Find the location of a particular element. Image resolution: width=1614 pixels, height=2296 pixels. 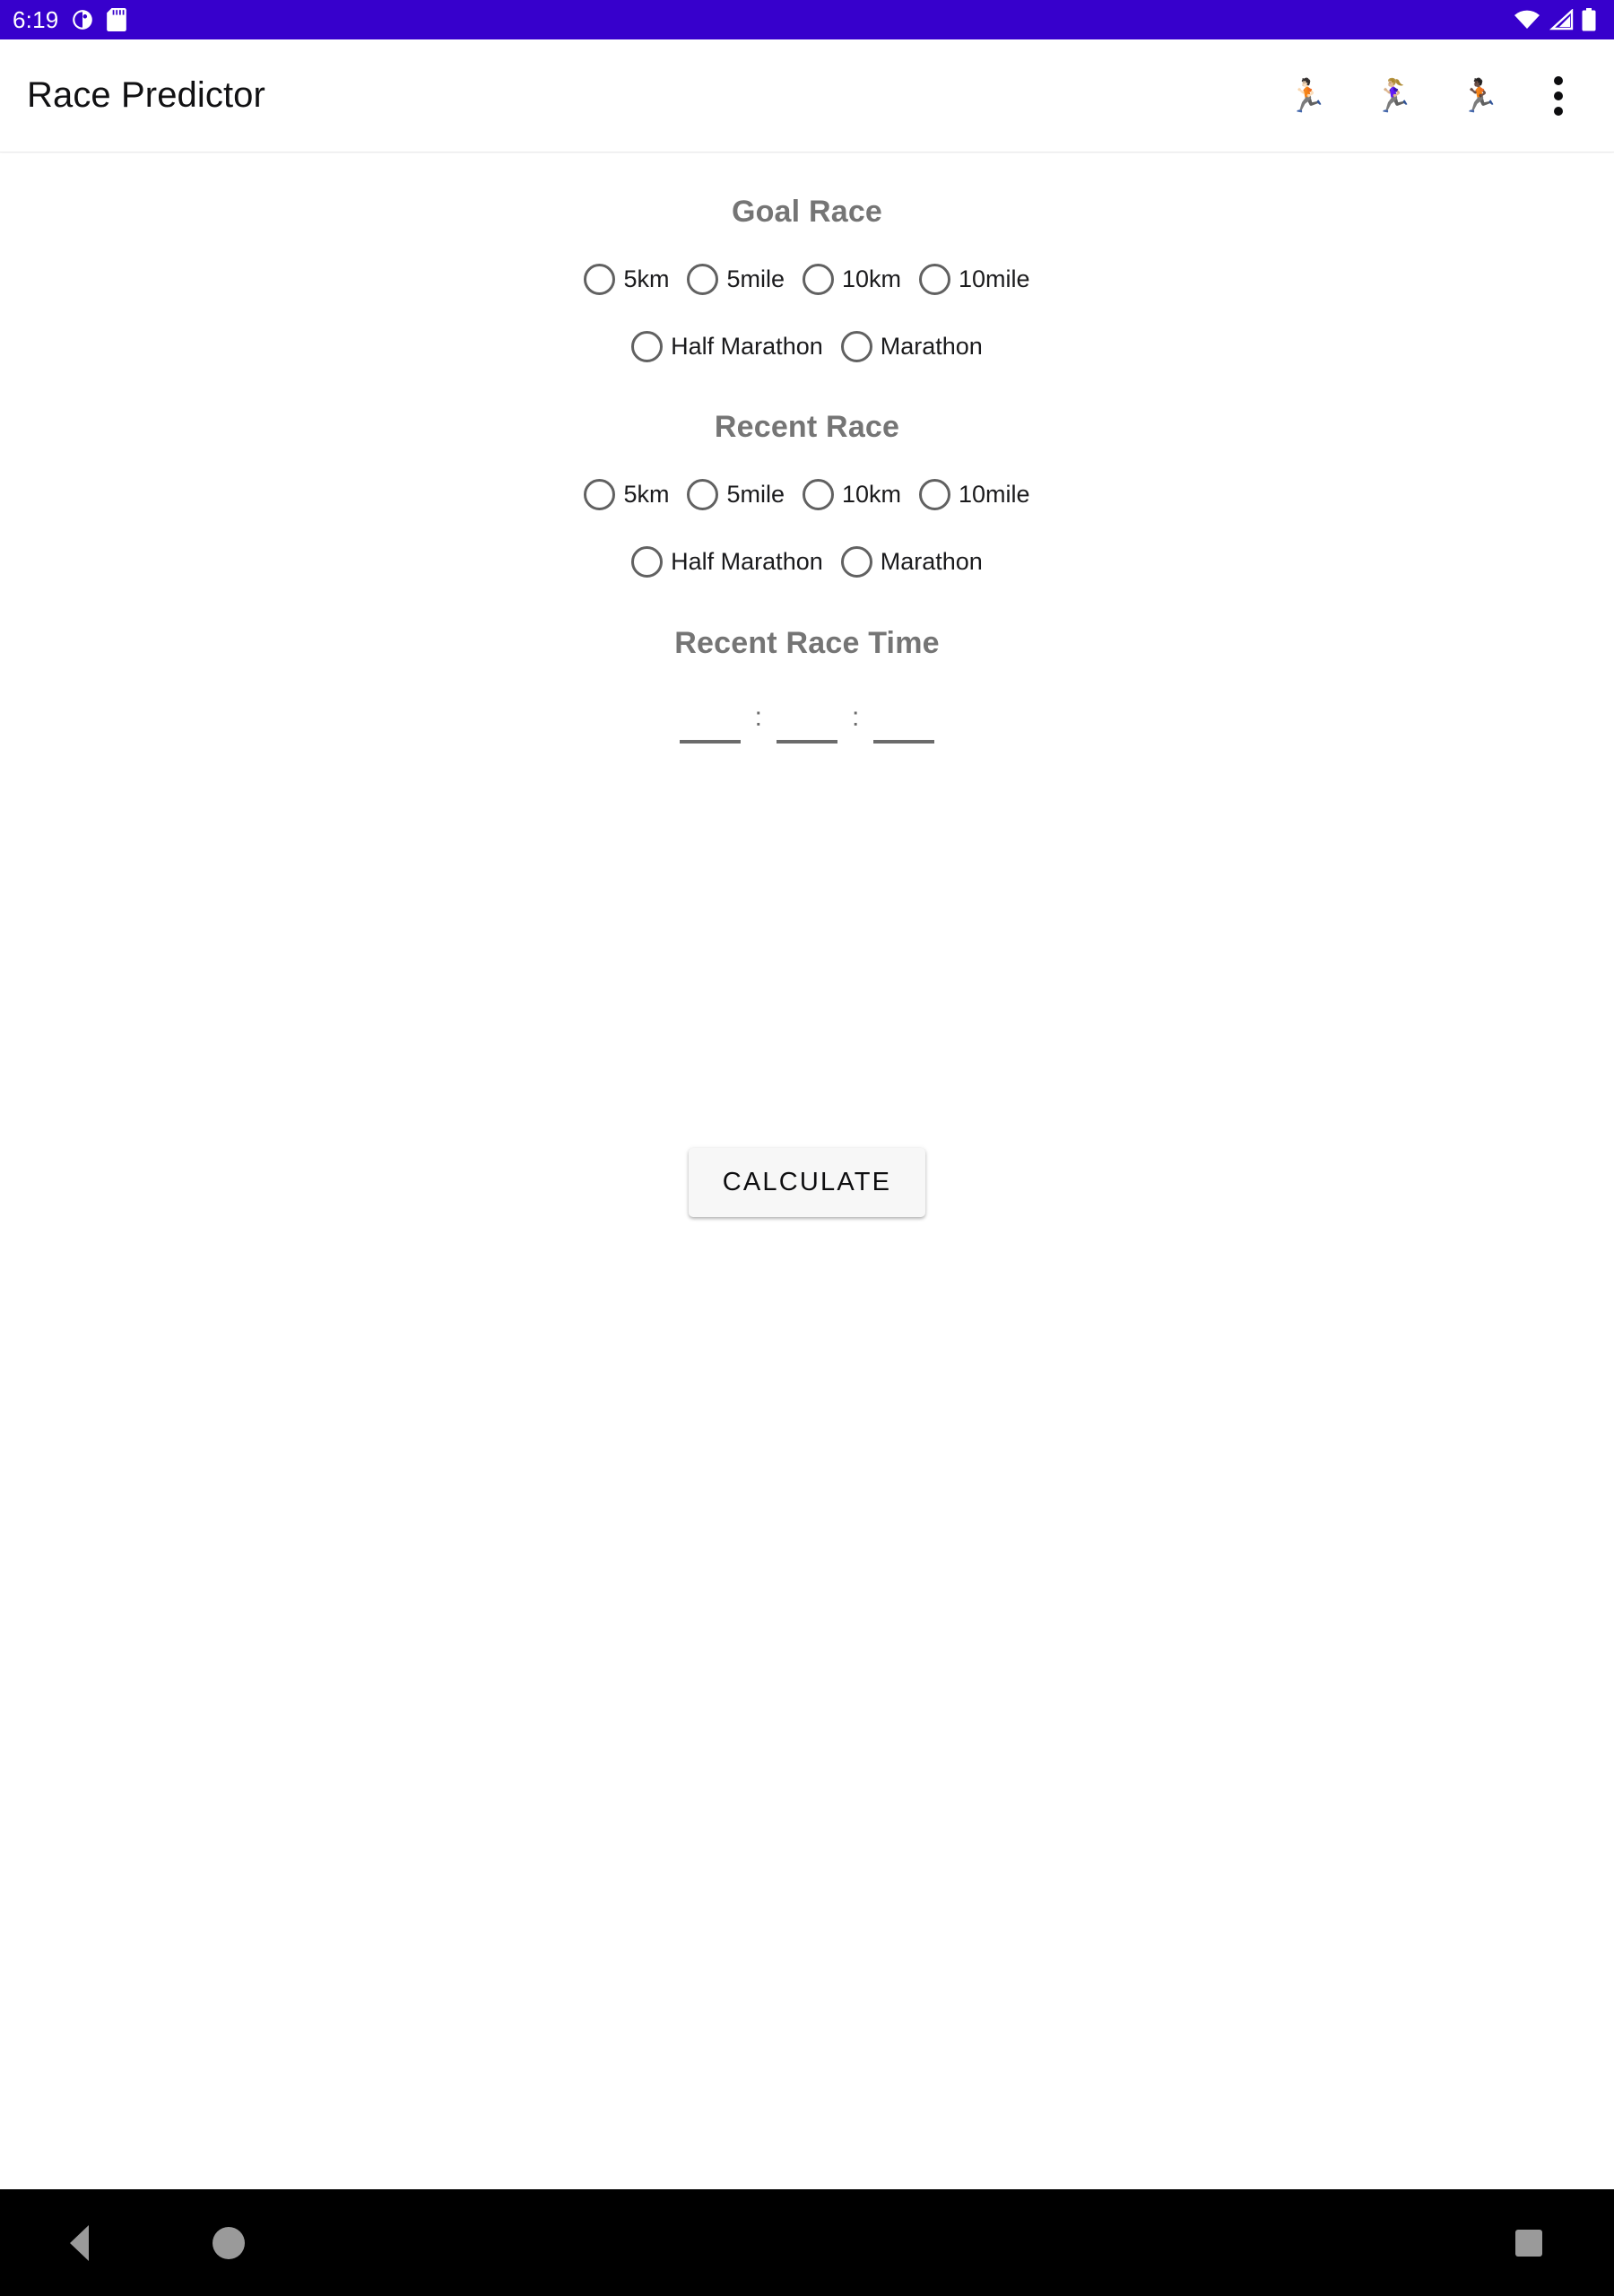

runner-woman-icon: 🏃🏼‍♀️ is located at coordinates (1393, 96).